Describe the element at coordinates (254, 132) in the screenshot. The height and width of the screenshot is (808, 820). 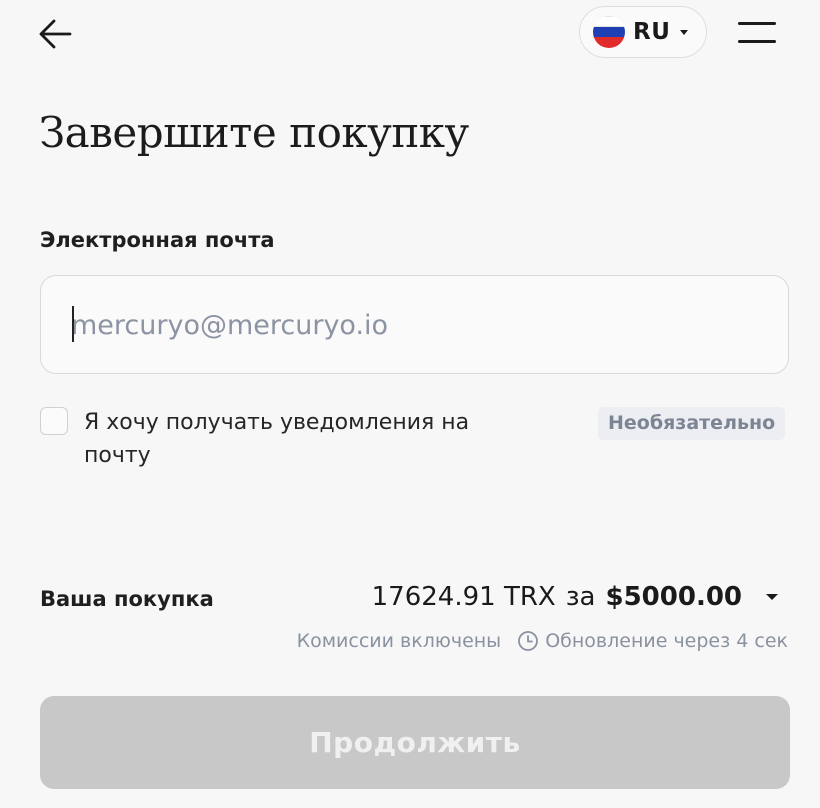
I see `page-title: Завершите покупку` at that location.